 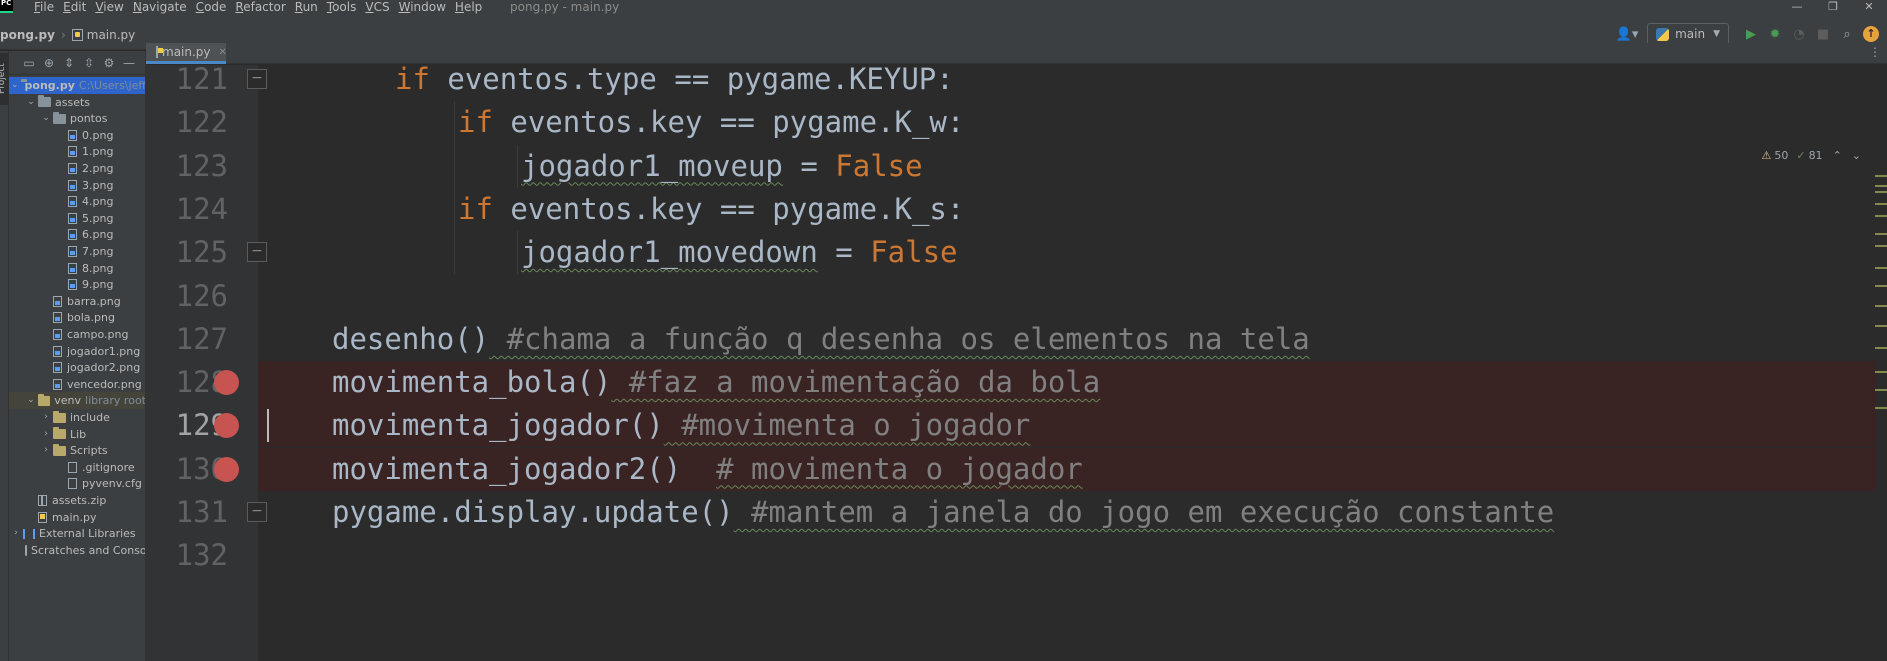 What do you see at coordinates (49, 63) in the screenshot?
I see `locate-icon: ⊕` at bounding box center [49, 63].